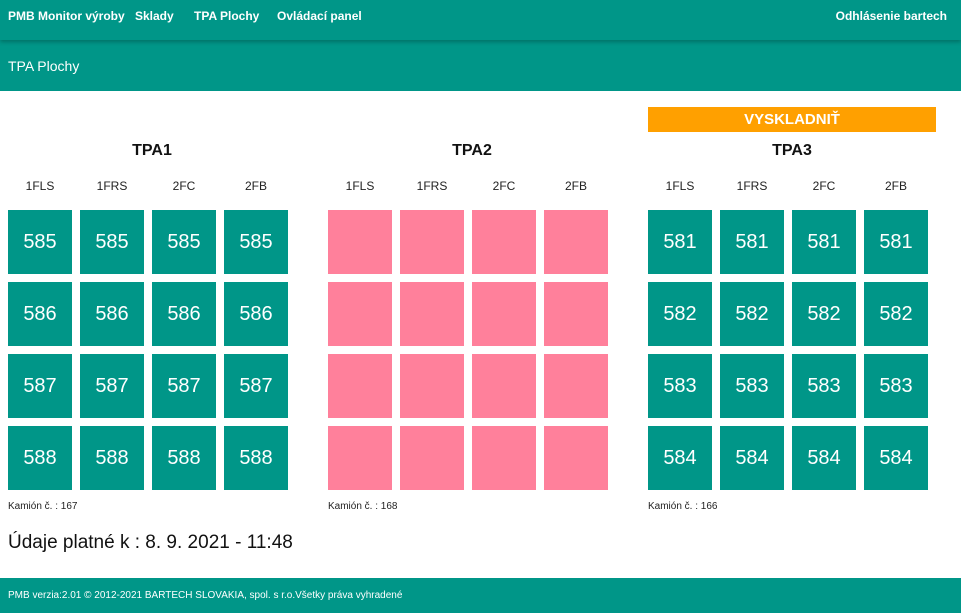  I want to click on group-title: TPA2, so click(472, 150).